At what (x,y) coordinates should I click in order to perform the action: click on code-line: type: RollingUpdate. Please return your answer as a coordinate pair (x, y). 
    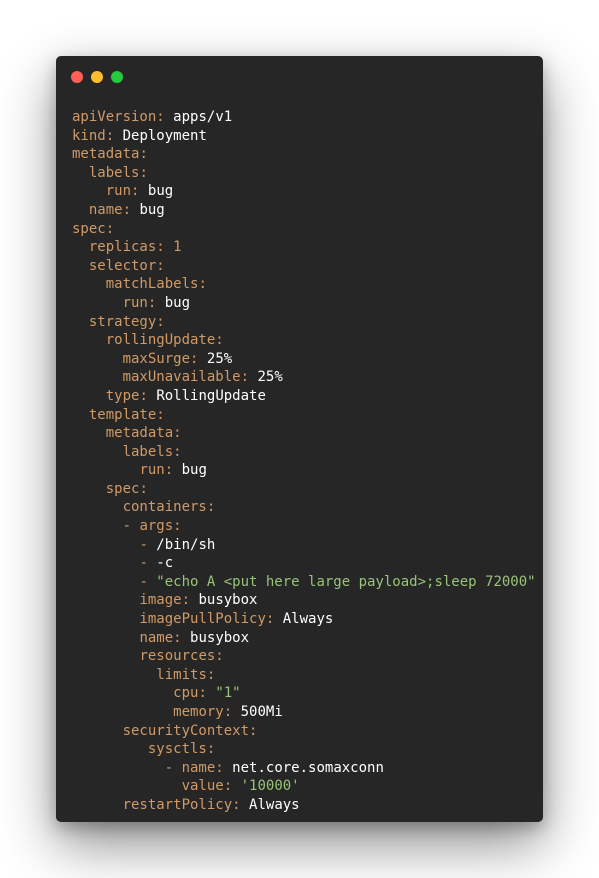
    Looking at the image, I should click on (304, 396).